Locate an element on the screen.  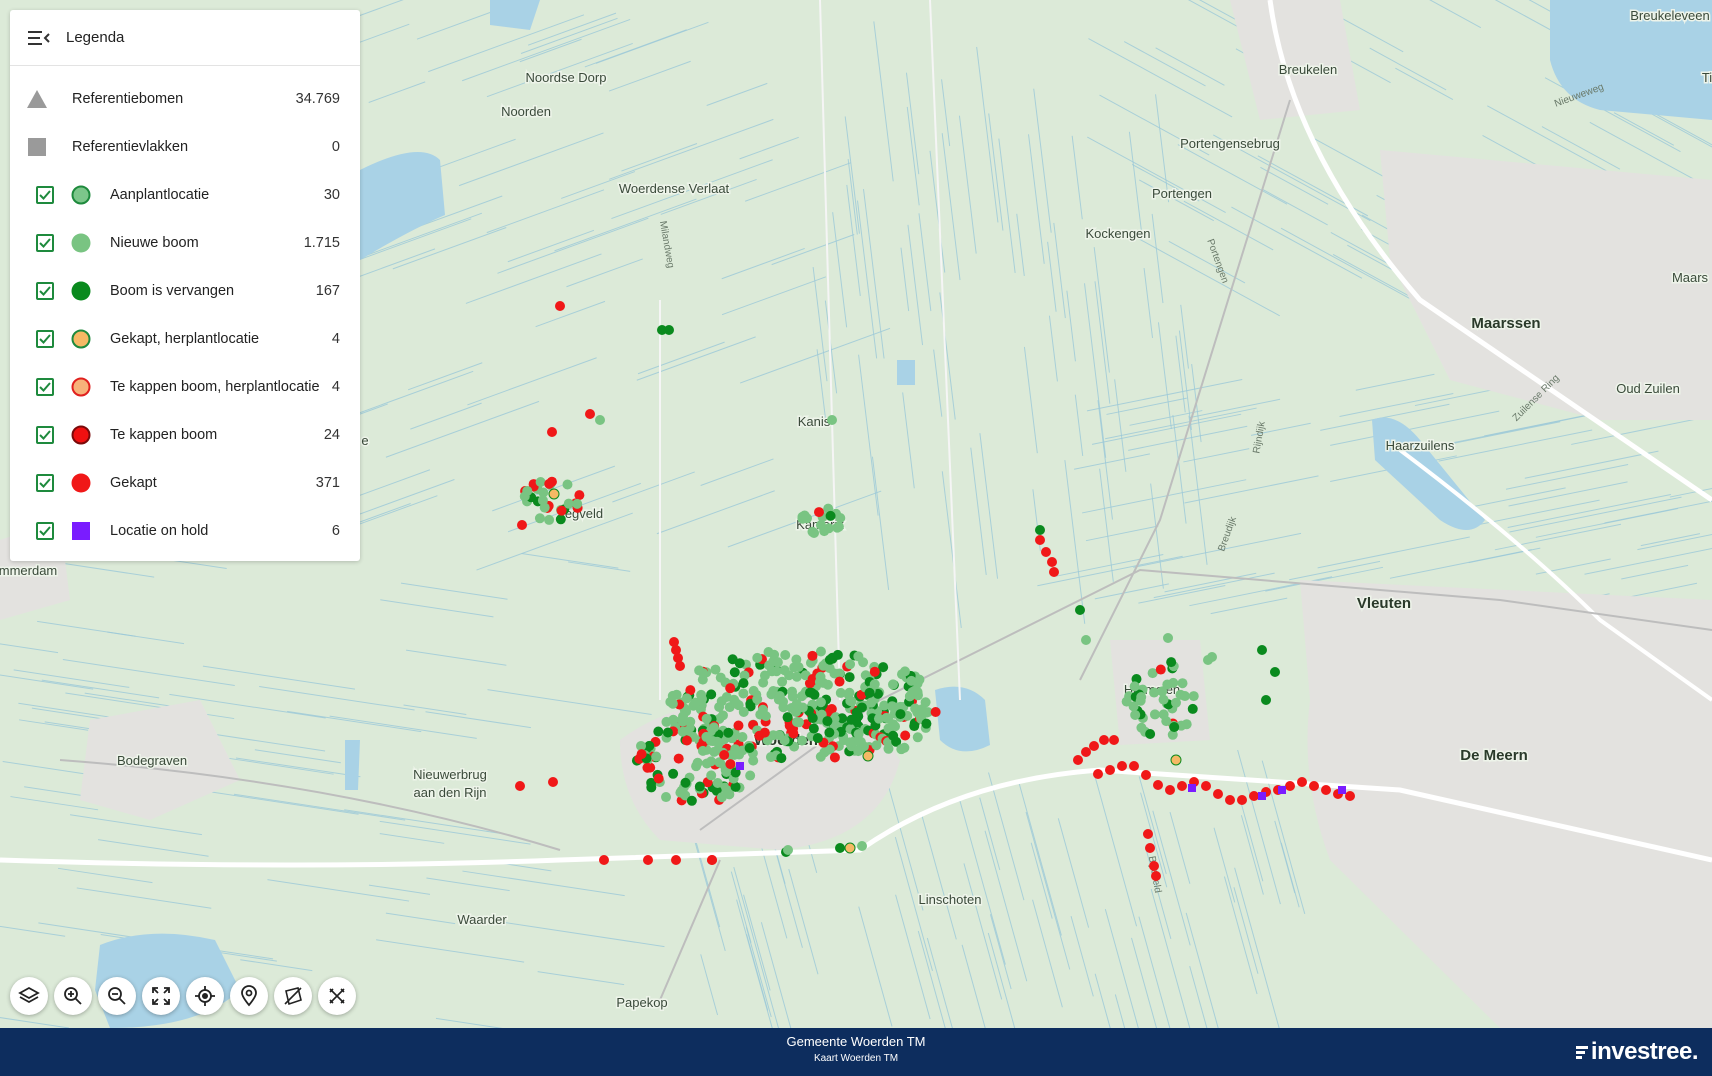
locate-button is located at coordinates (205, 996).